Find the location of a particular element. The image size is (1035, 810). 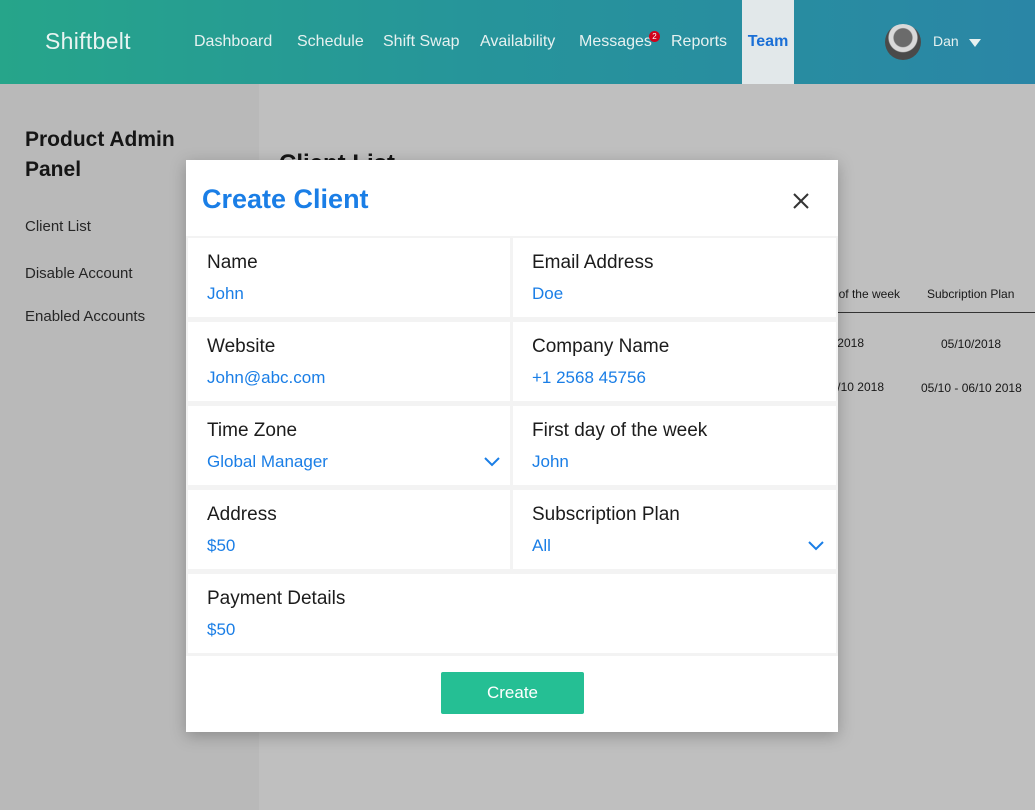

messages-badge: 2 is located at coordinates (654, 36).